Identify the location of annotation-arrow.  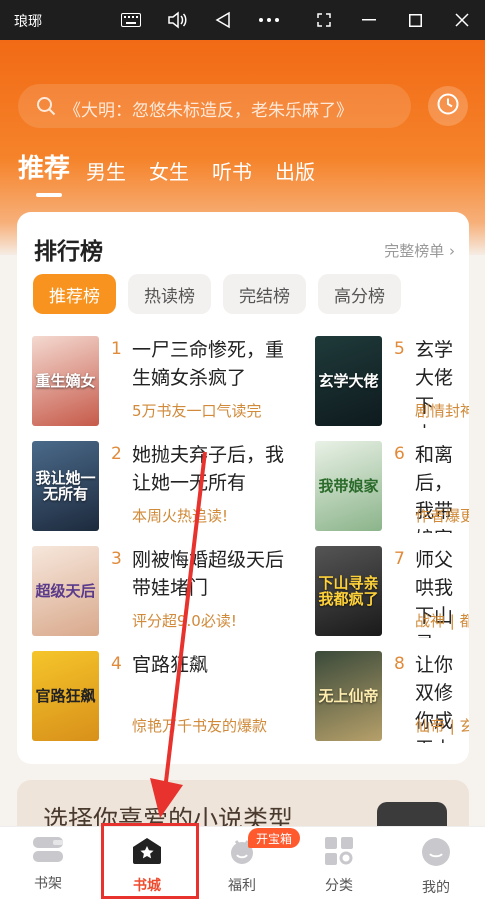
(178, 634).